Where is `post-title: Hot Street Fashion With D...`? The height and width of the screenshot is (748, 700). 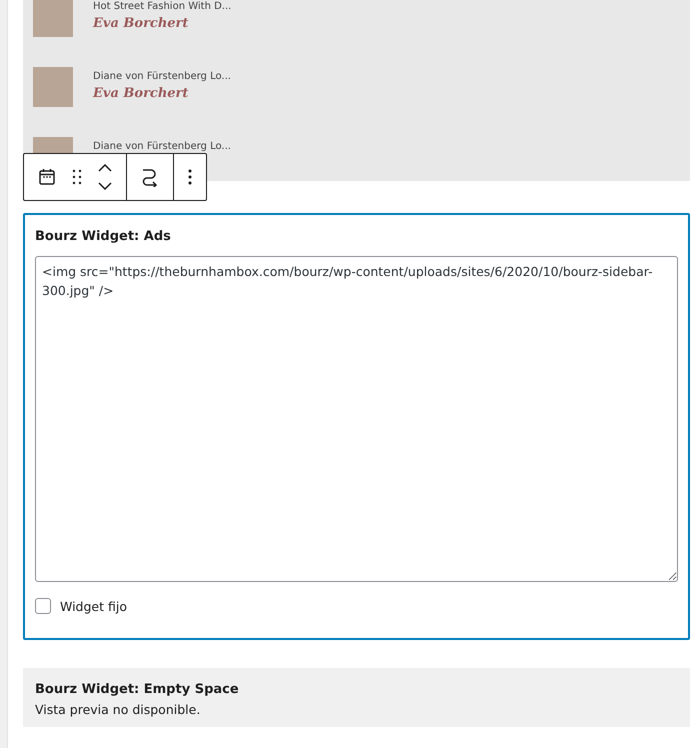
post-title: Hot Street Fashion With D... is located at coordinates (162, 6).